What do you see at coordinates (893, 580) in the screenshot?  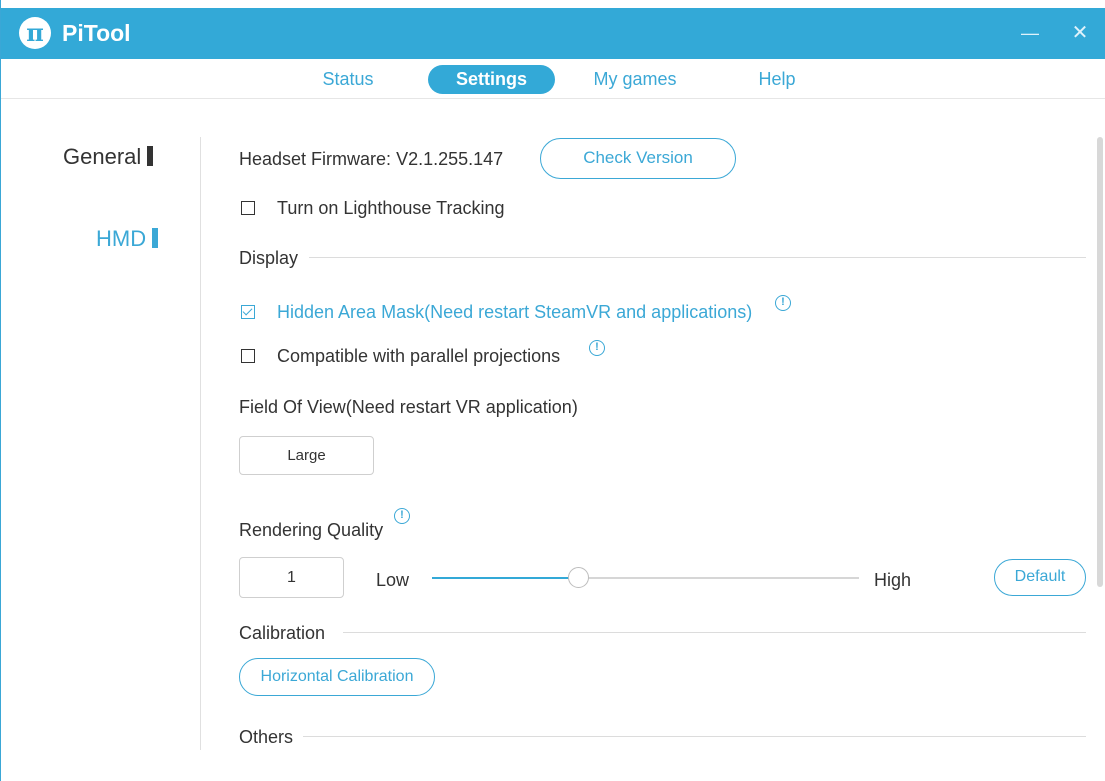 I see `slider-high-label: High` at bounding box center [893, 580].